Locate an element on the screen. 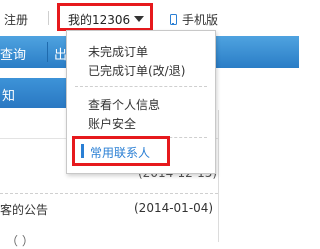 The image size is (320, 249). sidebar-section-title: 知 is located at coordinates (9, 96).